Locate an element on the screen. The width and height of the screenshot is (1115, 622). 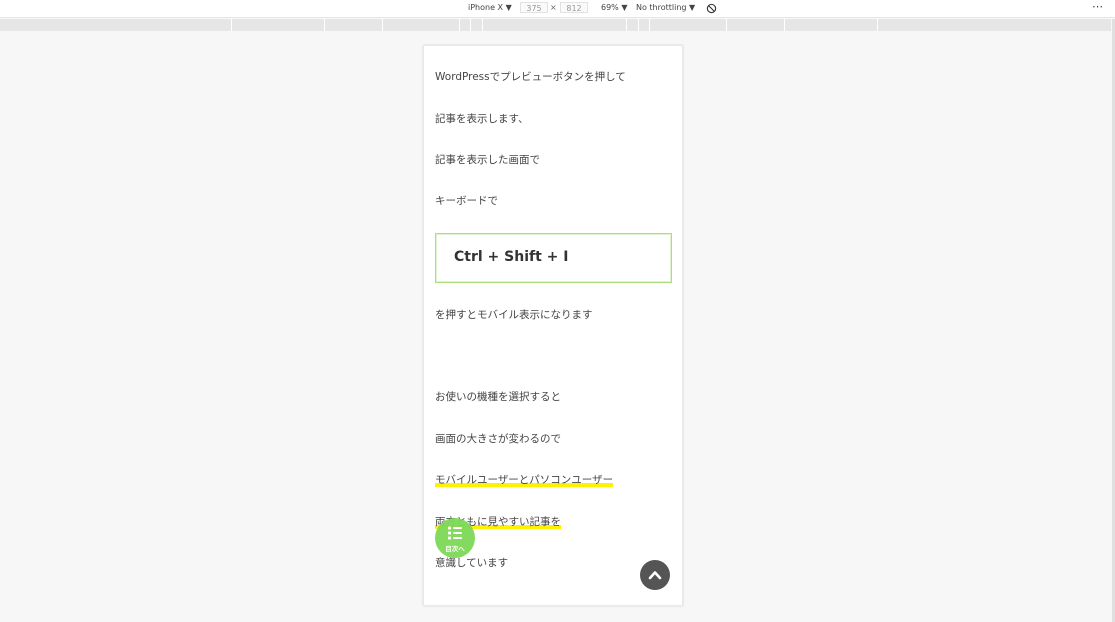
toc-button: 目次へ is located at coordinates (455, 538).